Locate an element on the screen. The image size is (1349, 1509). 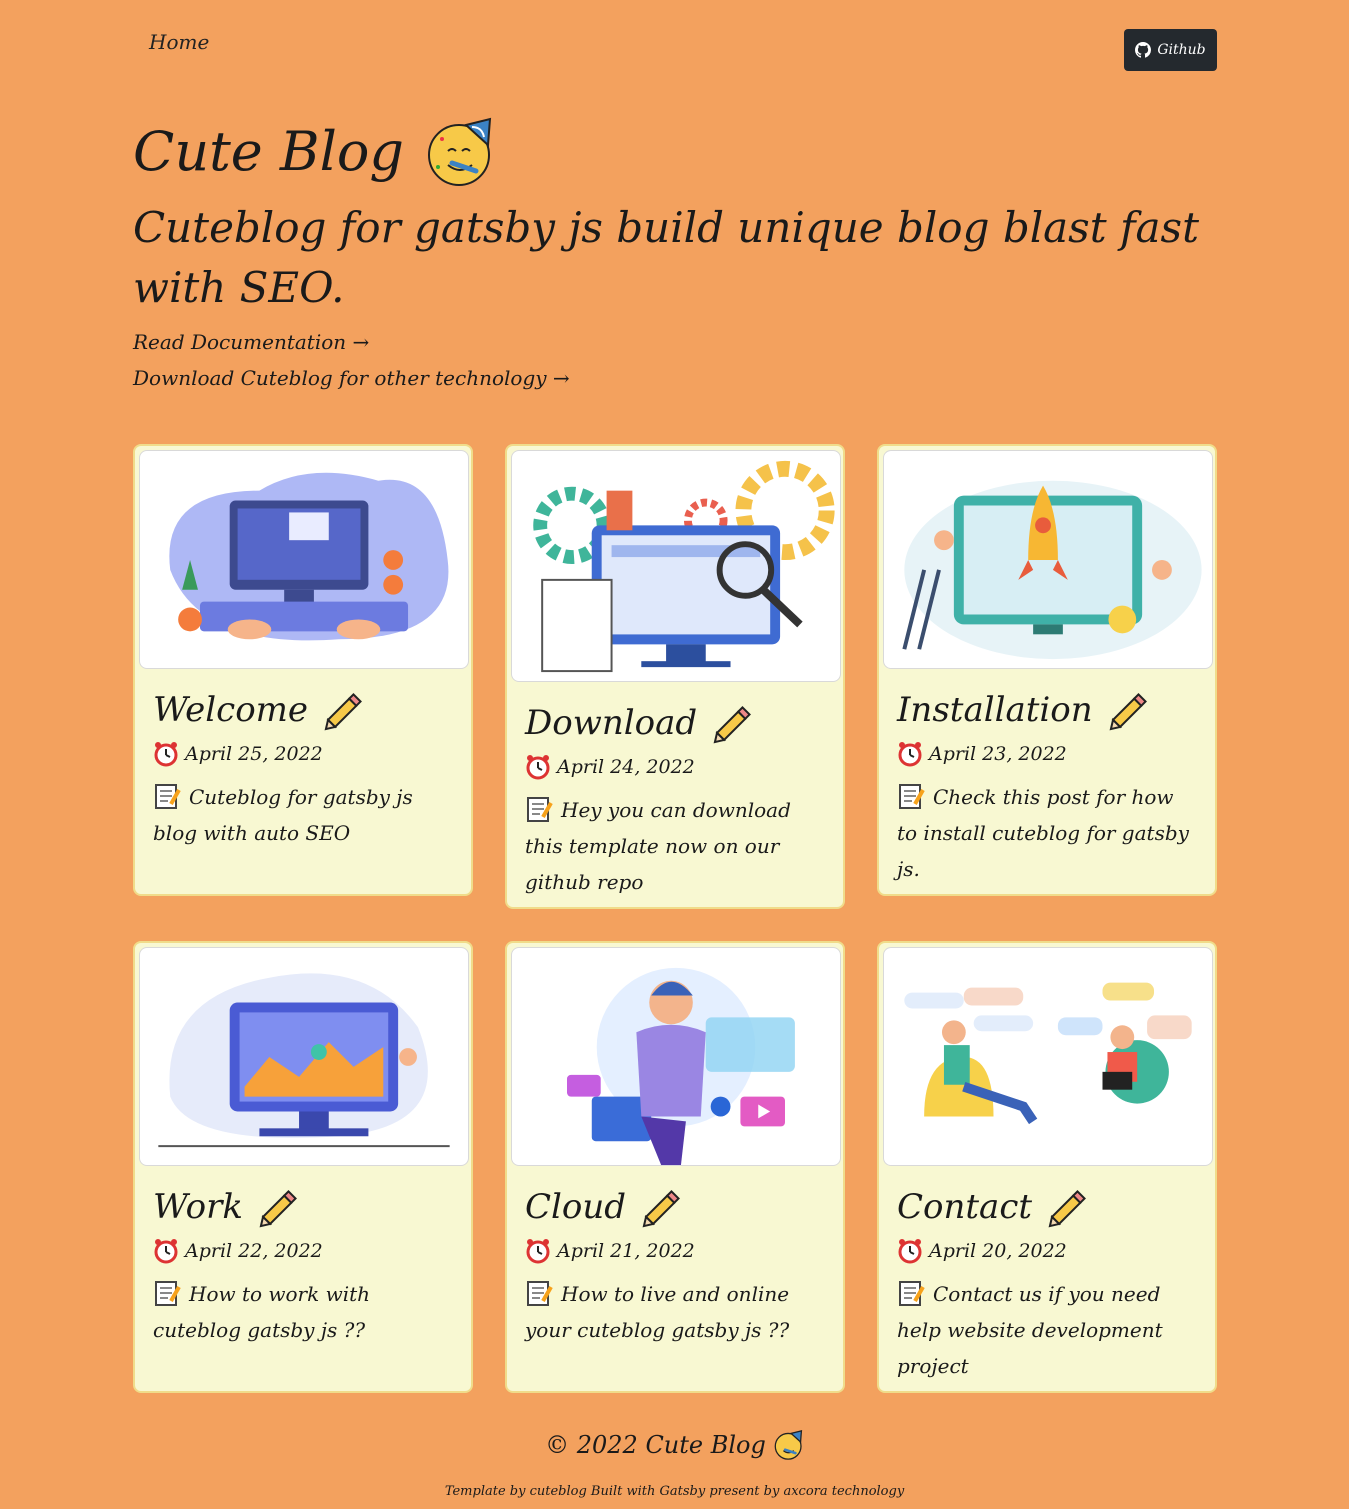
post-date: April 25, 2022 is located at coordinates (254, 754).